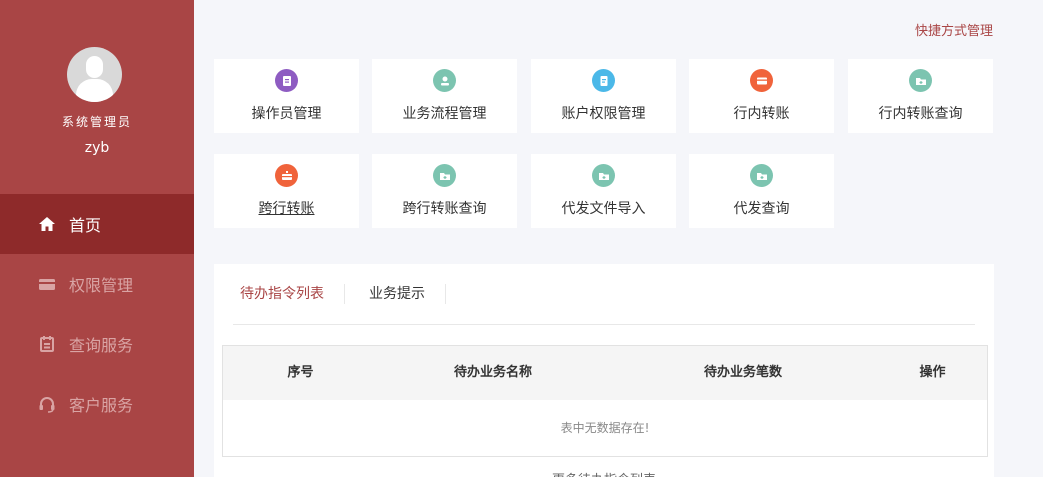 The image size is (1043, 477). I want to click on tile-interbank-transfer: 跨行转账, so click(286, 191).